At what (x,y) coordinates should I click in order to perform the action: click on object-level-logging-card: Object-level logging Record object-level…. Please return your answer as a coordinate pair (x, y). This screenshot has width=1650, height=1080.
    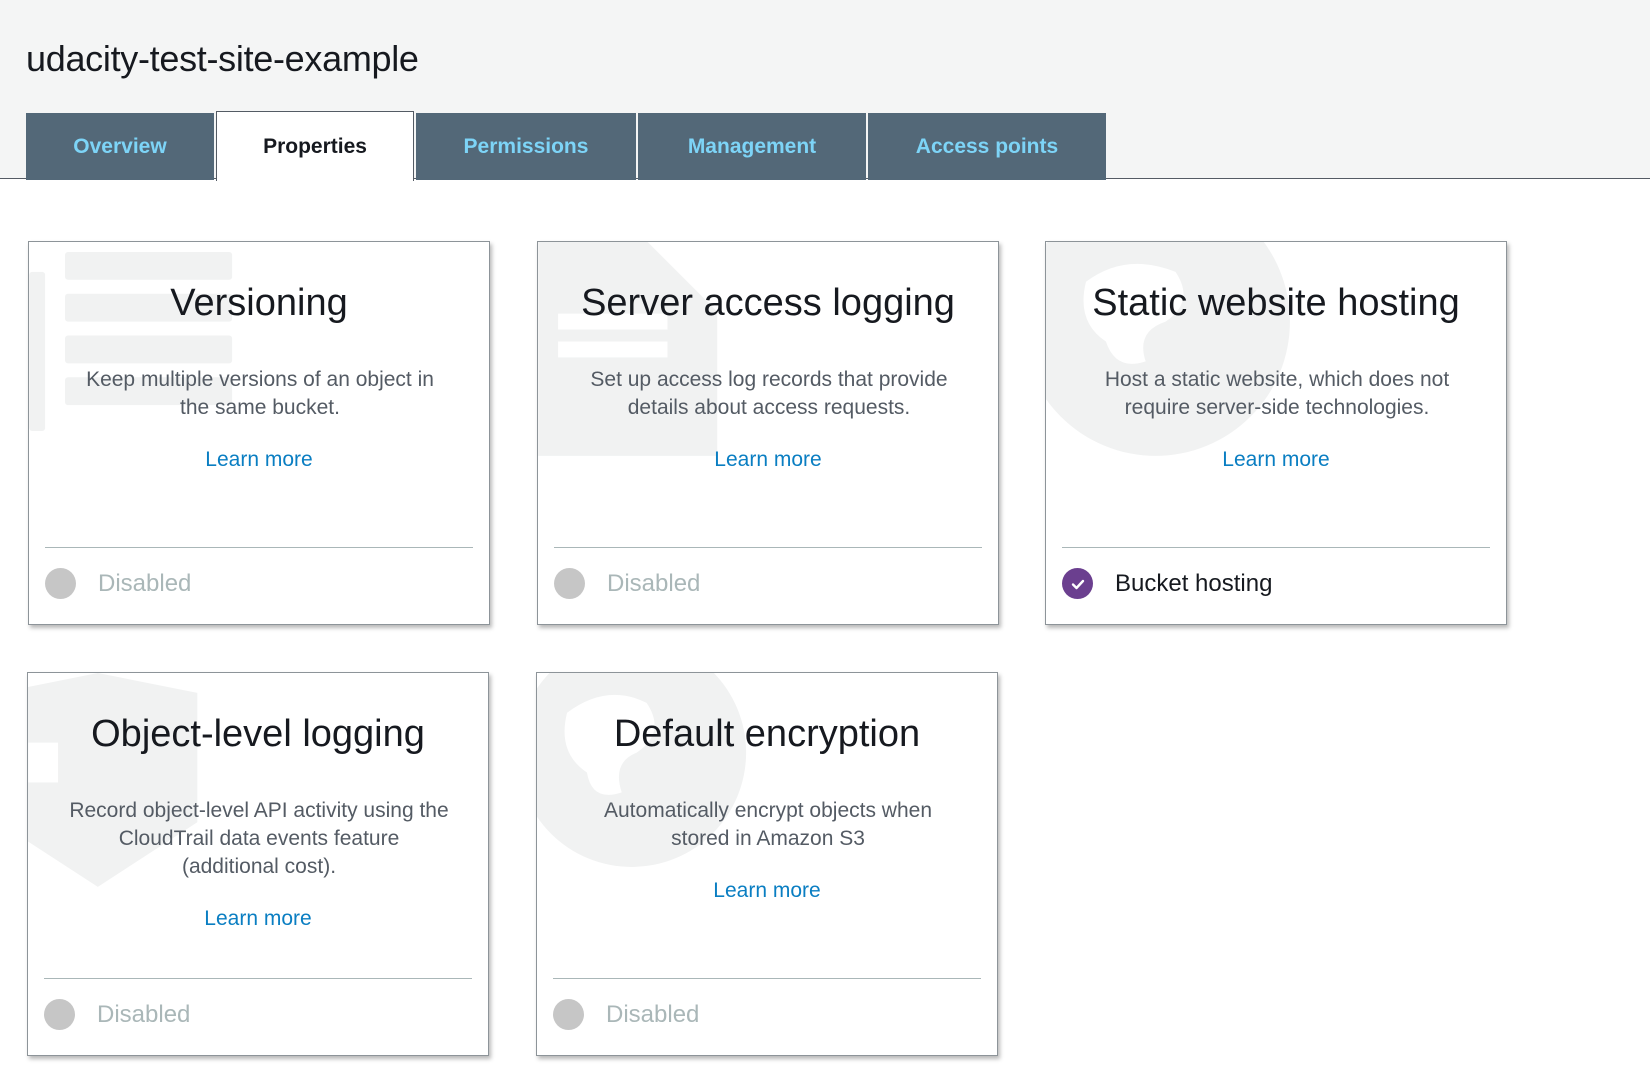
    Looking at the image, I should click on (258, 864).